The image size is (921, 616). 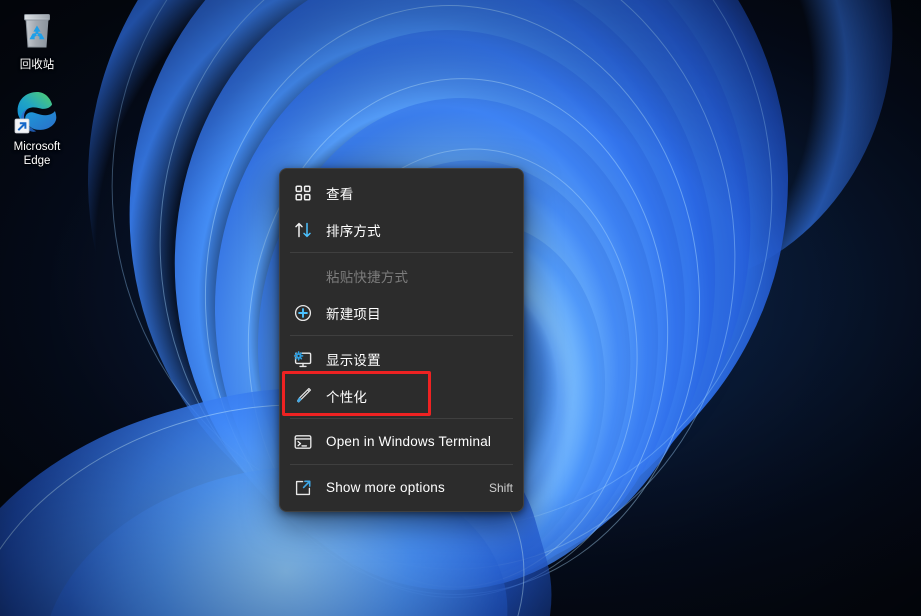 What do you see at coordinates (367, 277) in the screenshot?
I see `context-menu-item-label: 粘贴快捷方式` at bounding box center [367, 277].